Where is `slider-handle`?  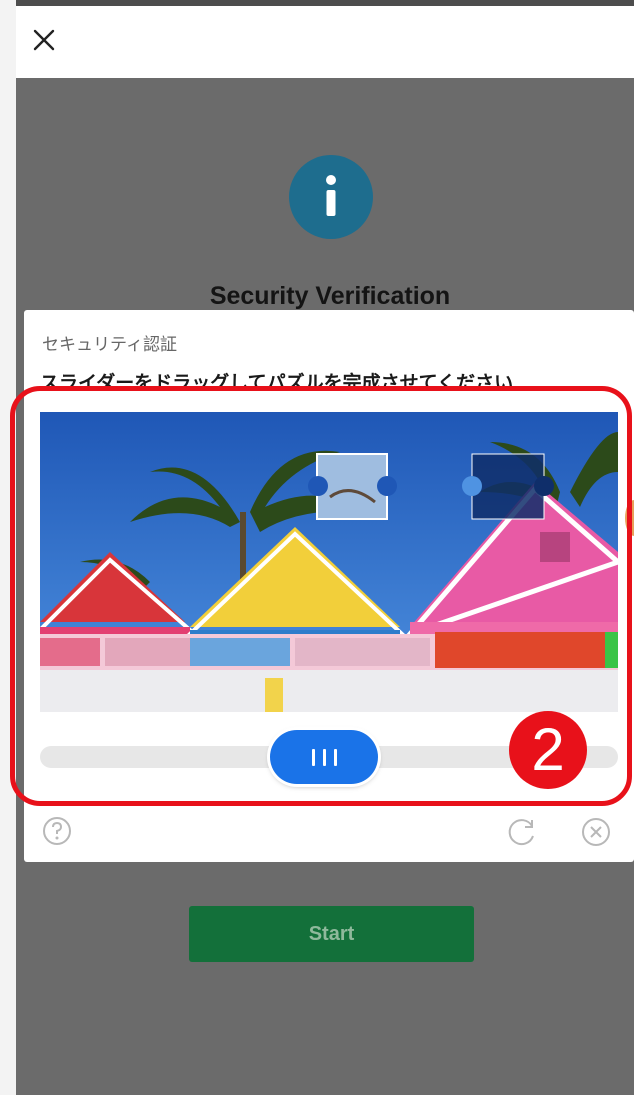
slider-handle is located at coordinates (324, 757).